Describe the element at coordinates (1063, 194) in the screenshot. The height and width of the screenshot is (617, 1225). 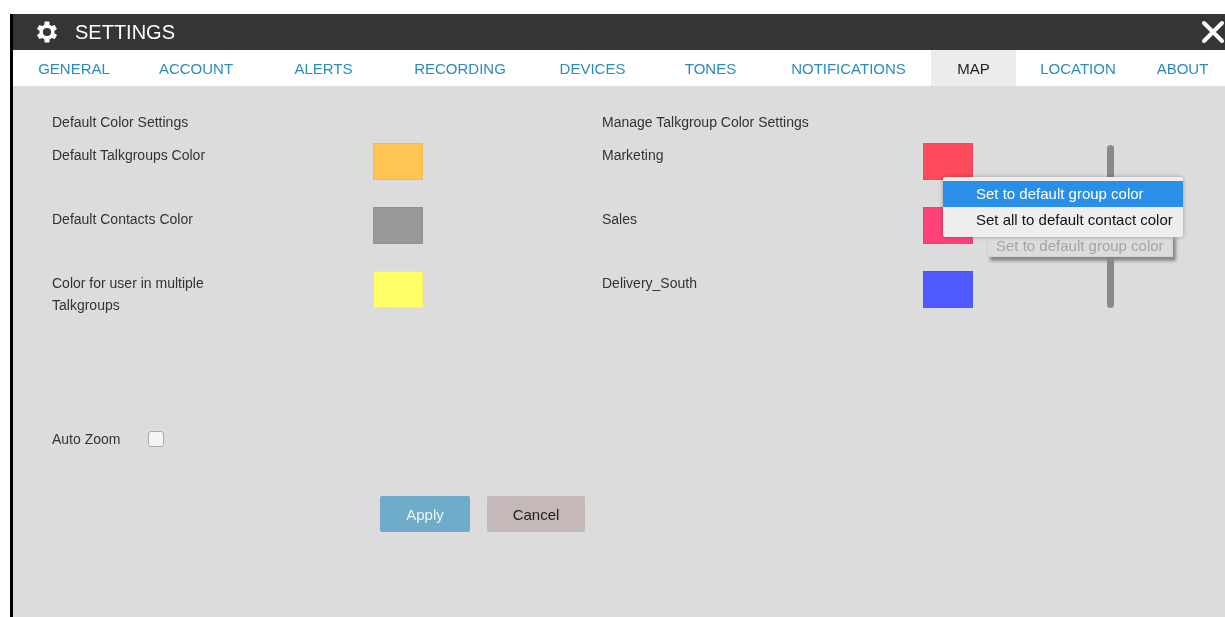
I see `menu-item: Set to default group color` at that location.